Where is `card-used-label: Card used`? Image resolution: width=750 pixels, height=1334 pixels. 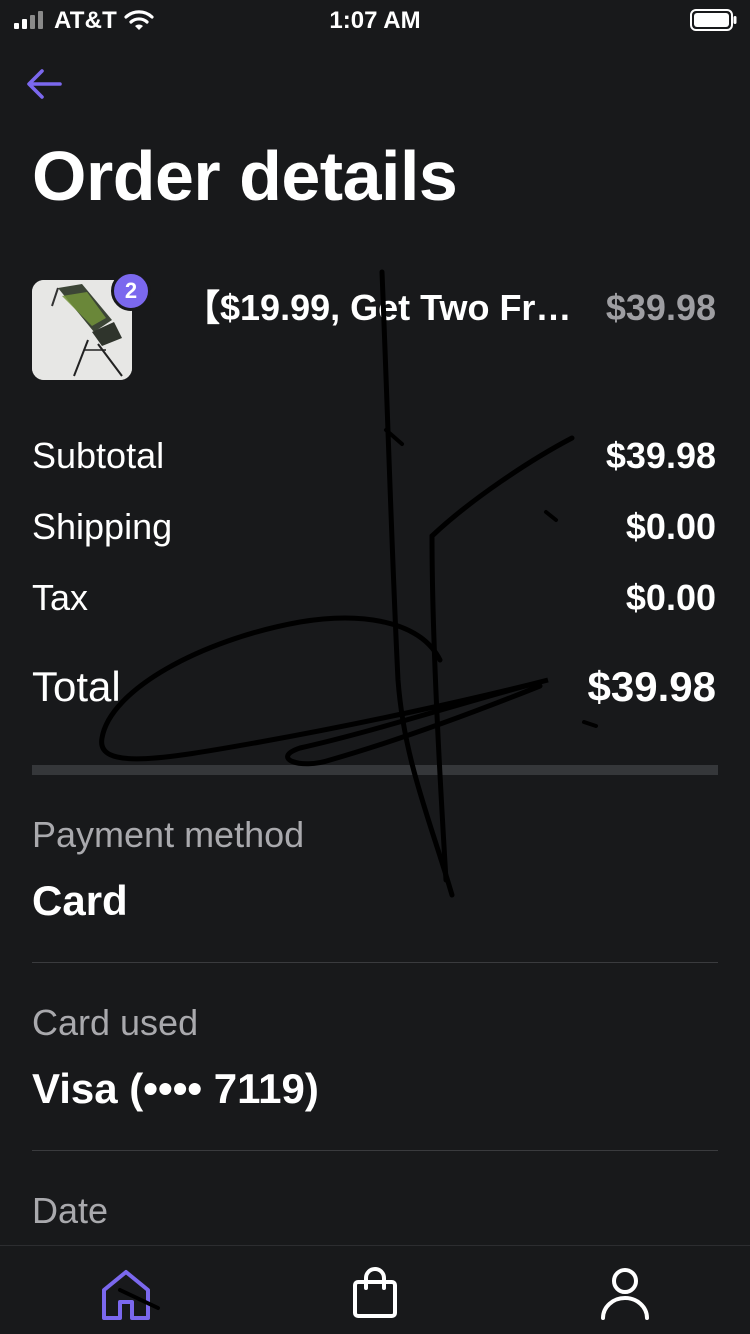 card-used-label: Card used is located at coordinates (115, 1022).